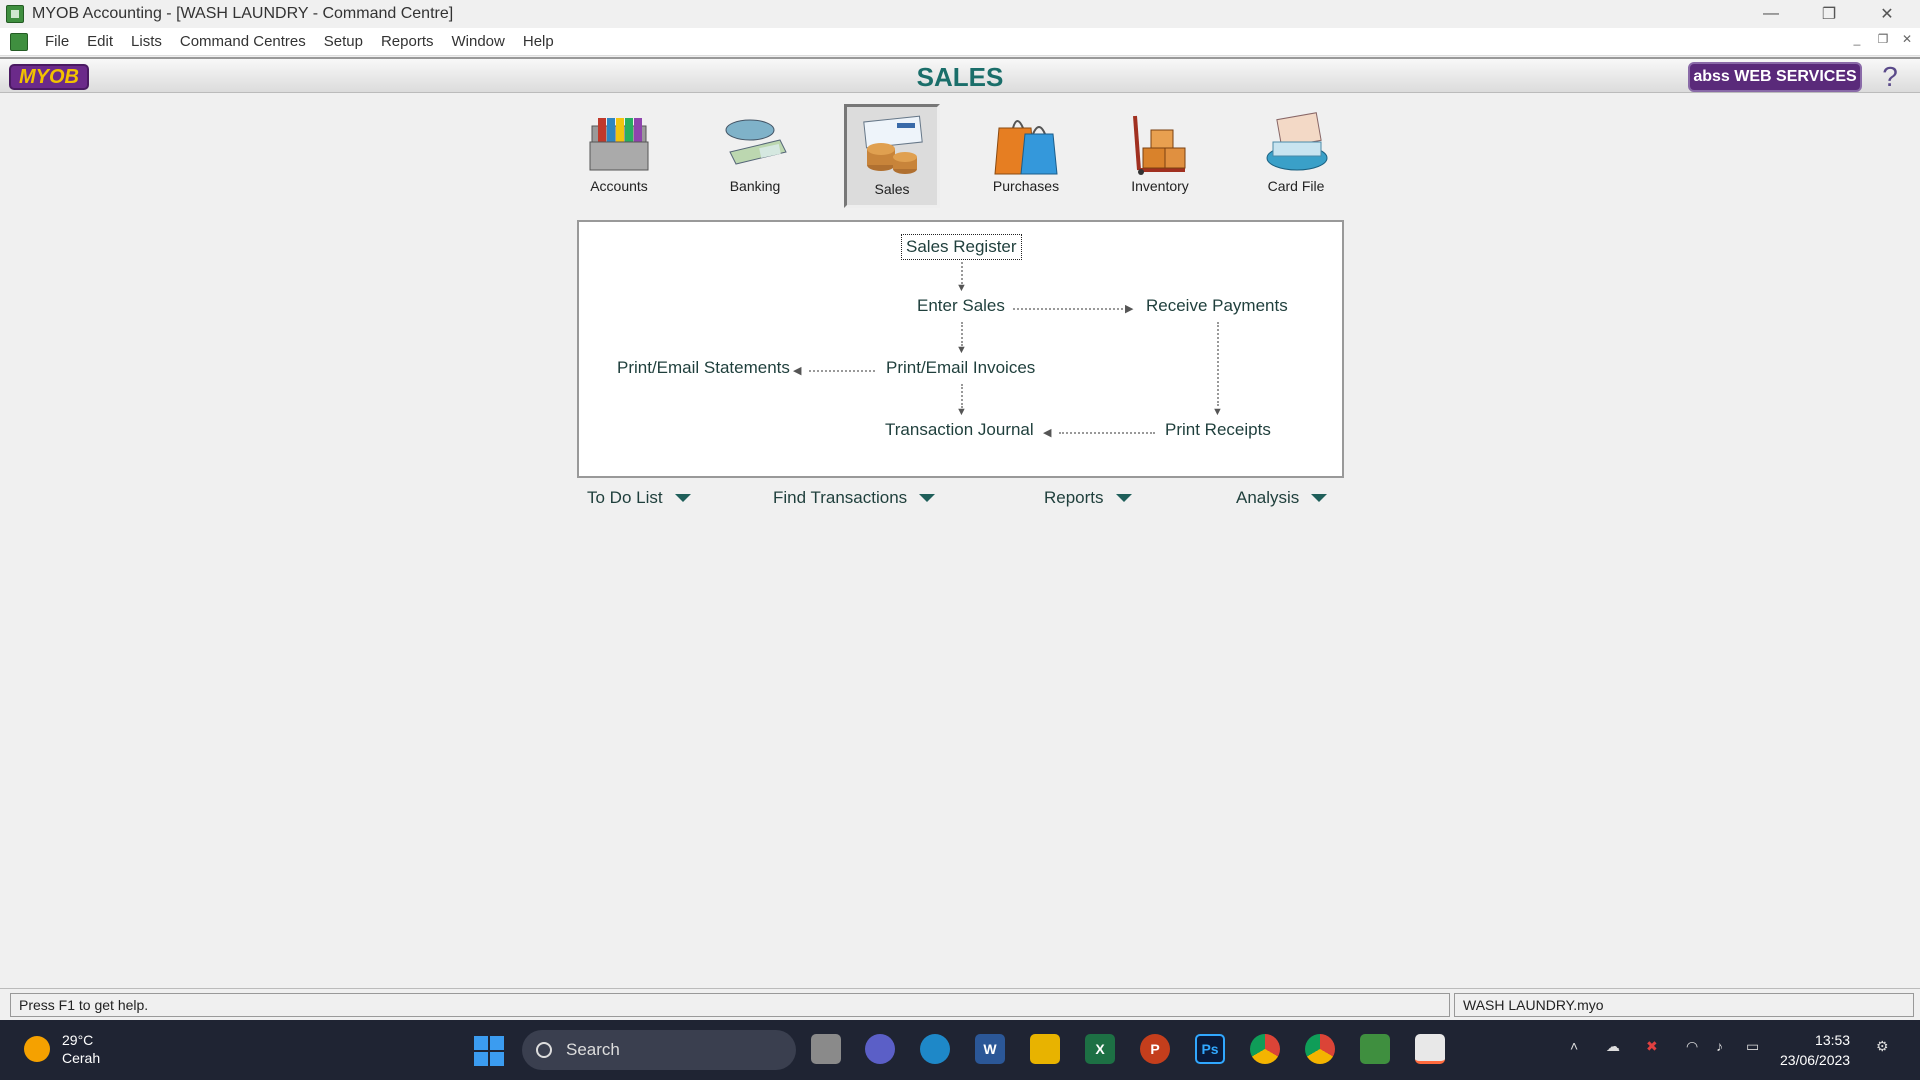  I want to click on left-arrow-icon: ◀, so click(1047, 433).